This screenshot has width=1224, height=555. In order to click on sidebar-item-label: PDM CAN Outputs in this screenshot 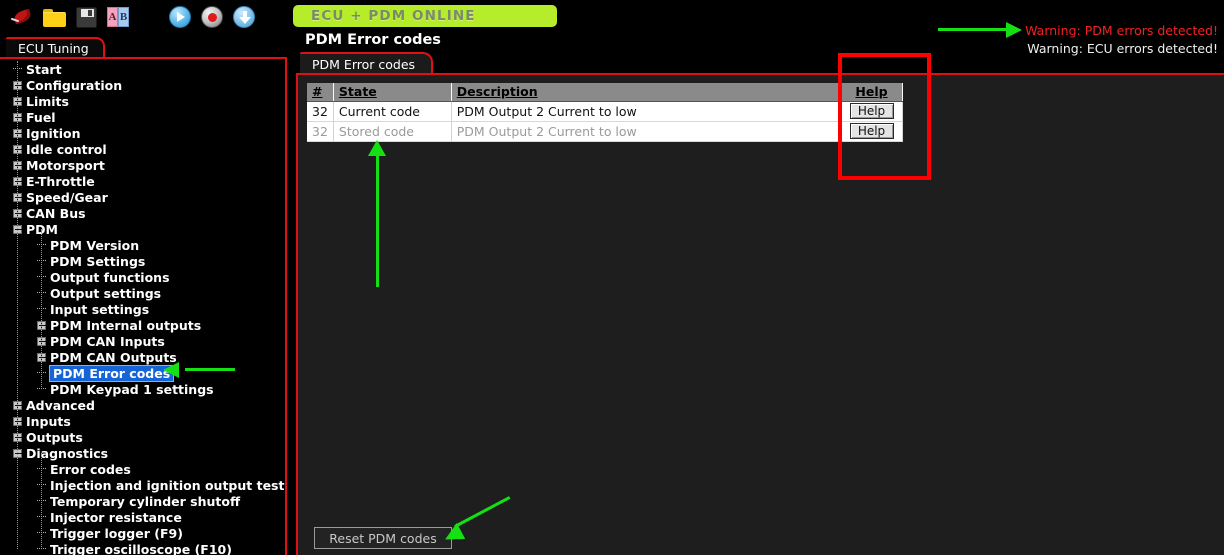, I will do `click(113, 357)`.